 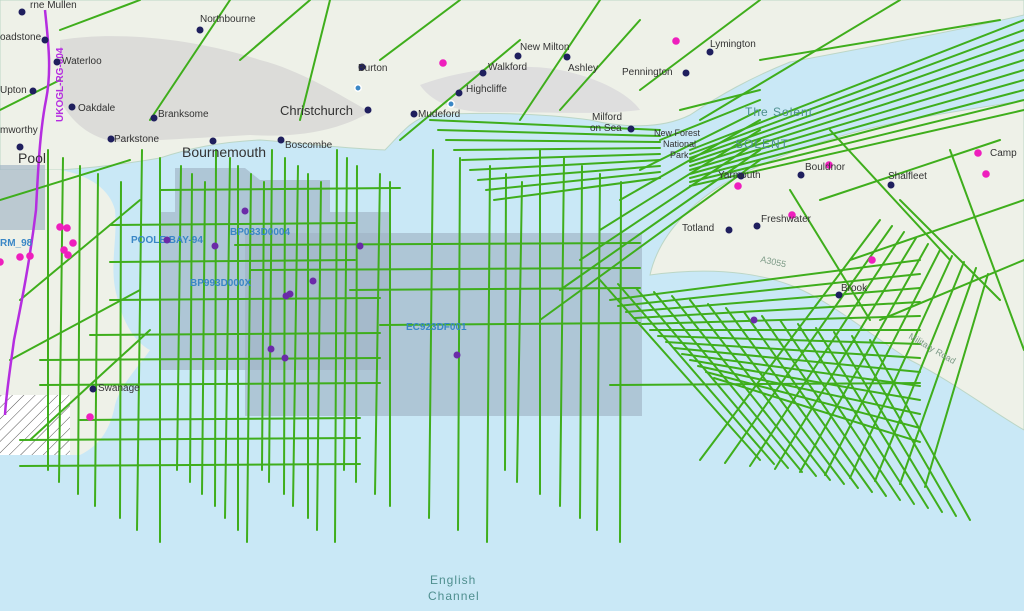 What do you see at coordinates (1003, 153) in the screenshot?
I see `place-label-camp: Camp` at bounding box center [1003, 153].